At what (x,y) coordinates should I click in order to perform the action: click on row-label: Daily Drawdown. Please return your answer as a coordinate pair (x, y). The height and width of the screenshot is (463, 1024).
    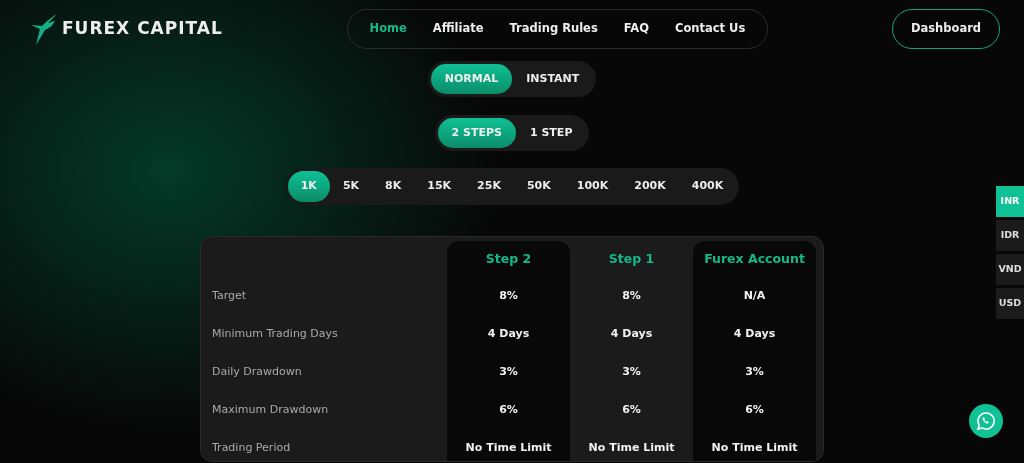
    Looking at the image, I should click on (257, 371).